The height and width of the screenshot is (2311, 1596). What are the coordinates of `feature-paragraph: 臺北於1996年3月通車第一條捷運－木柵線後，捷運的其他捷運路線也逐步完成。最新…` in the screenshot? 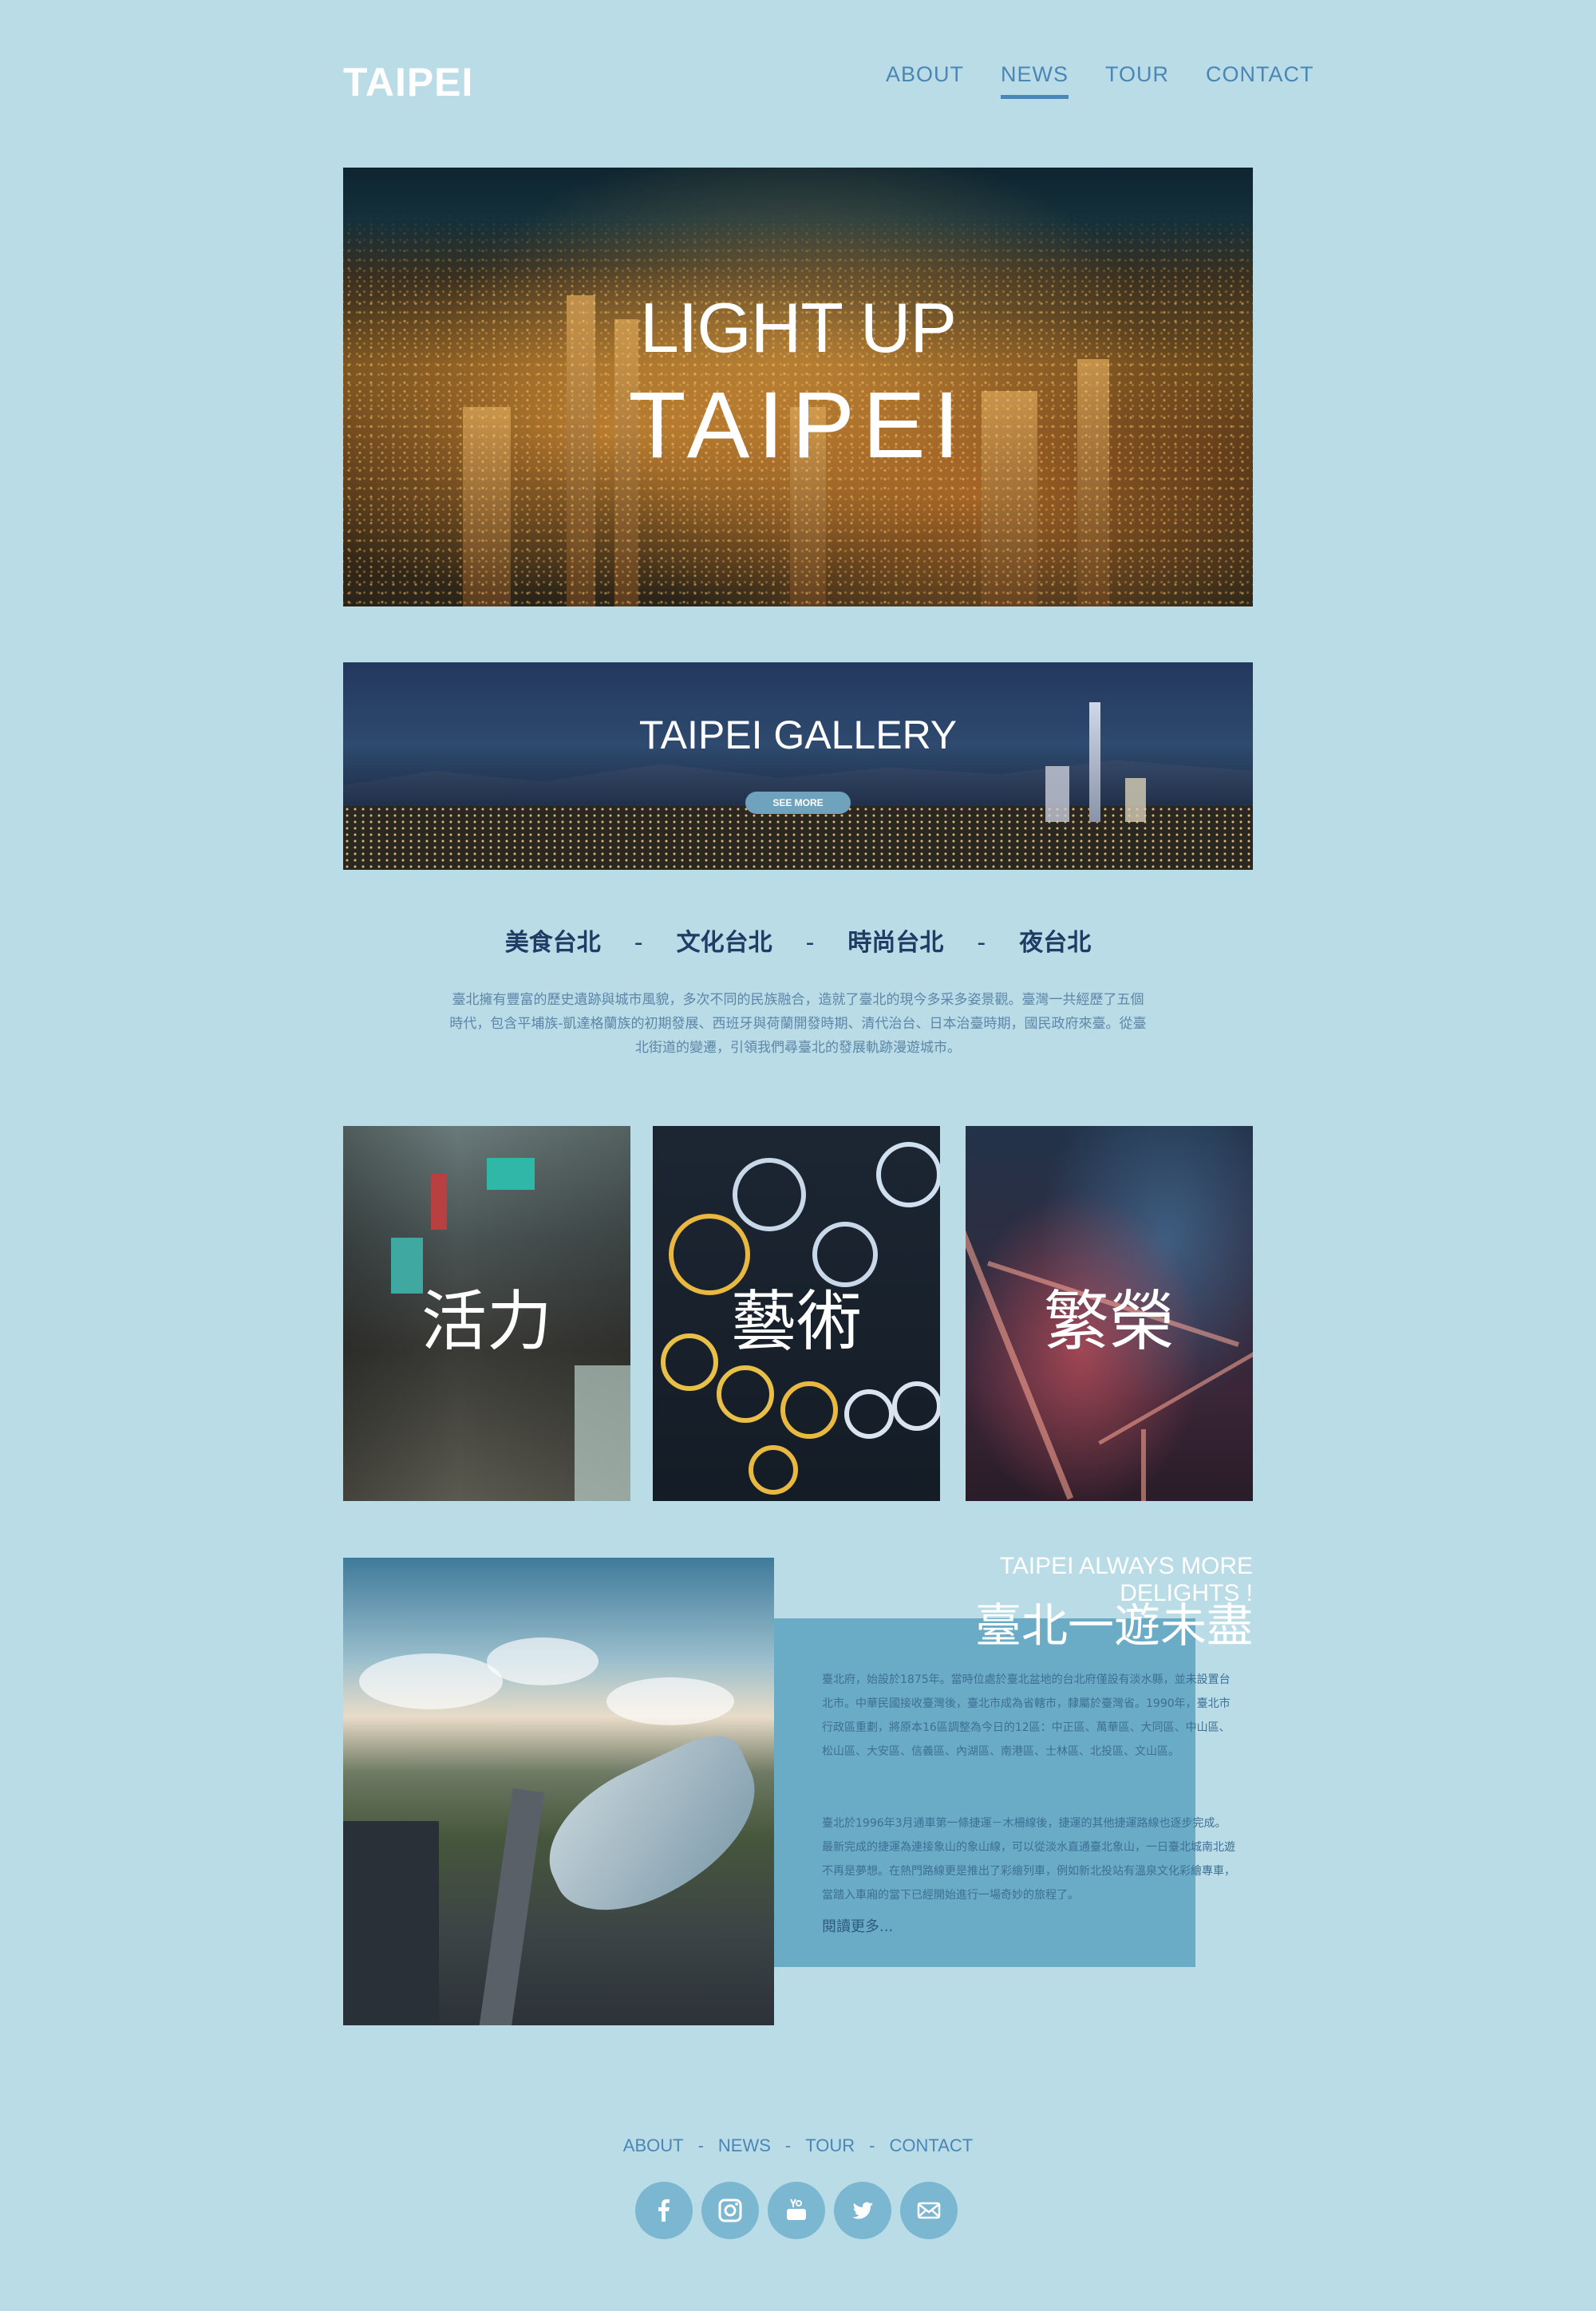 It's located at (1028, 1859).